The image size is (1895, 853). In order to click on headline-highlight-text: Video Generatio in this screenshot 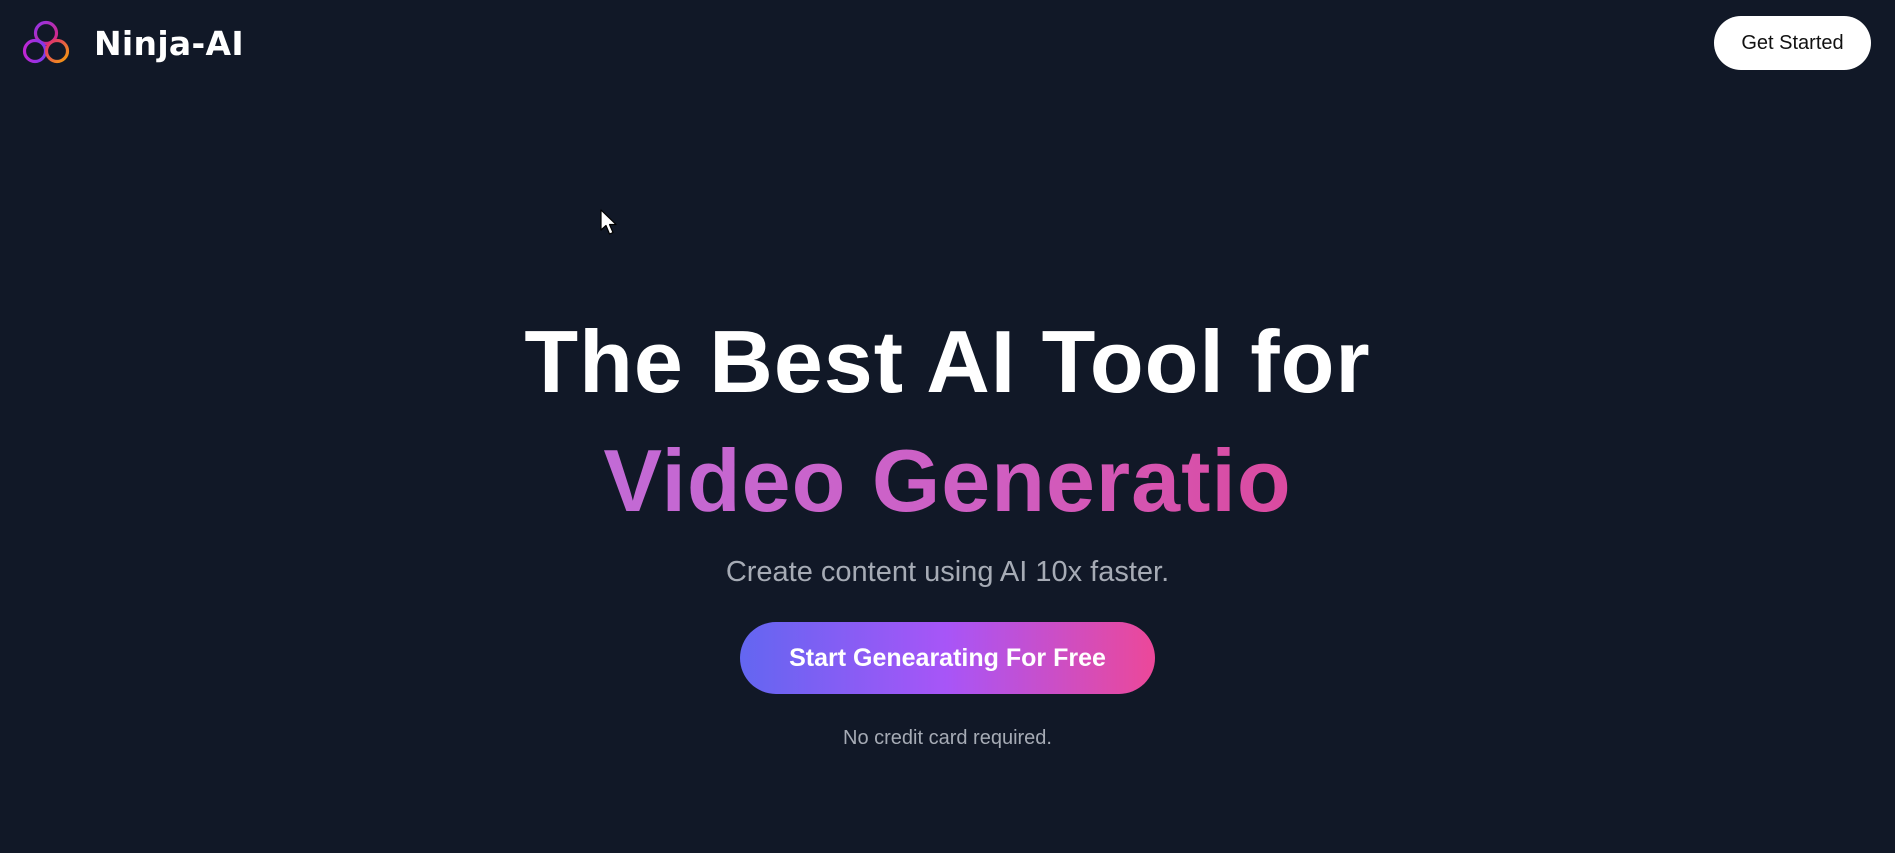, I will do `click(947, 480)`.